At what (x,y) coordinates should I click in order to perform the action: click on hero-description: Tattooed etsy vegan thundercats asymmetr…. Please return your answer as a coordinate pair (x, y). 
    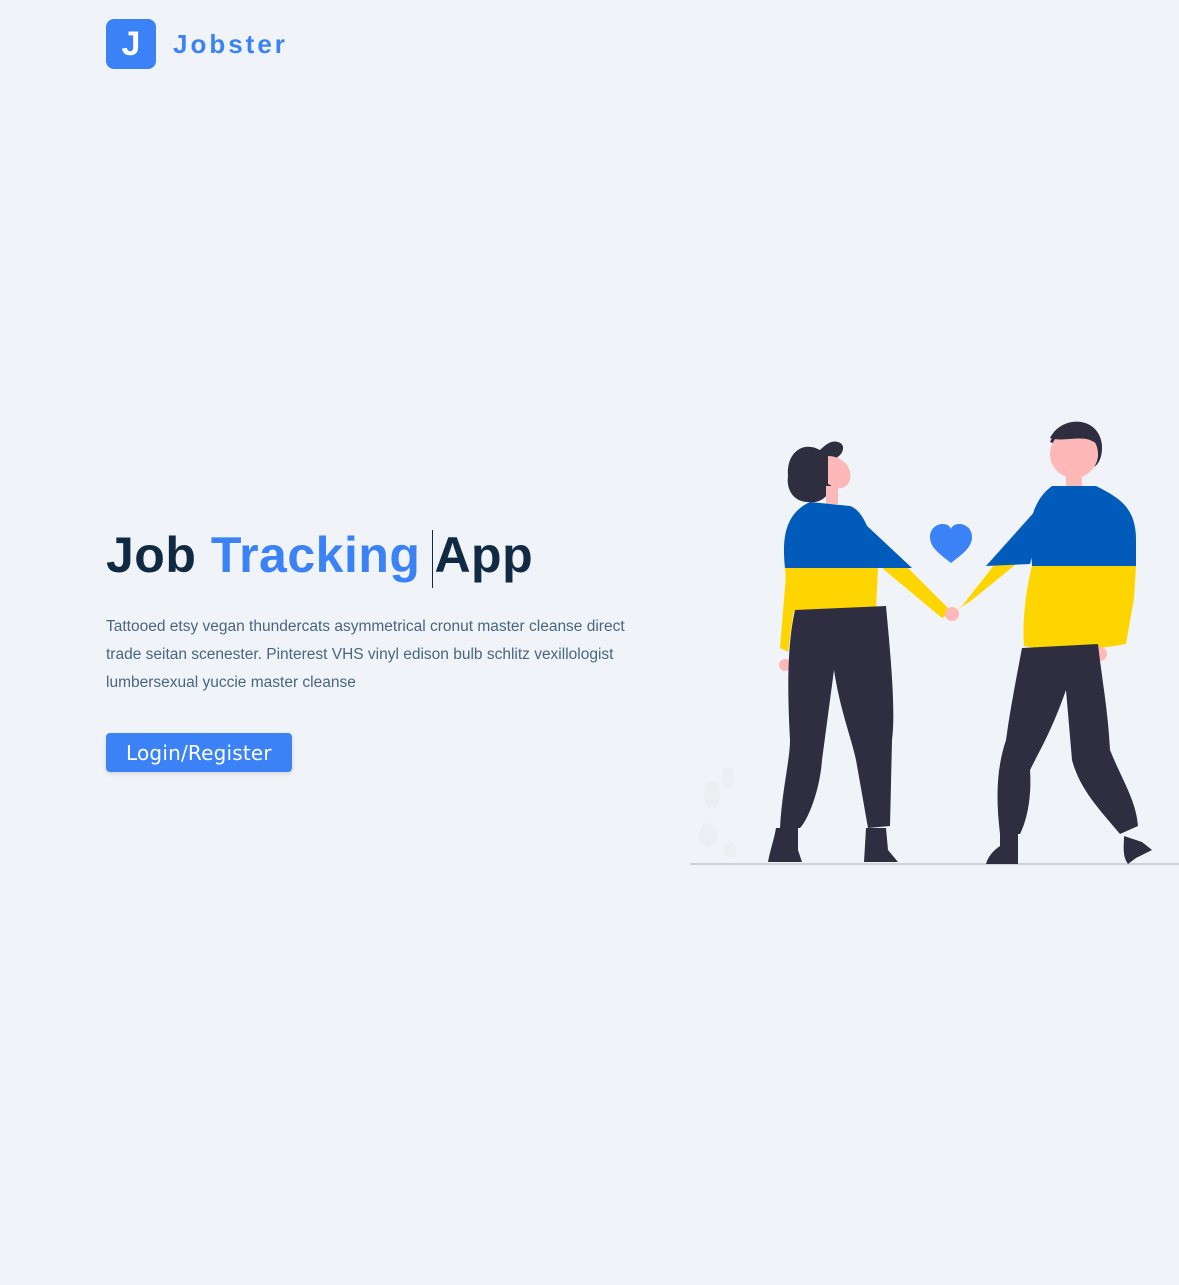
    Looking at the image, I should click on (365, 654).